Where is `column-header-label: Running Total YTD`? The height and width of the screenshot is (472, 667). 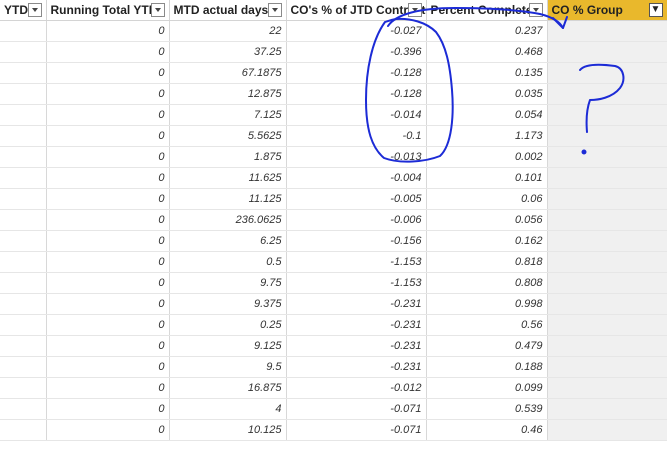 column-header-label: Running Total YTD is located at coordinates (104, 10).